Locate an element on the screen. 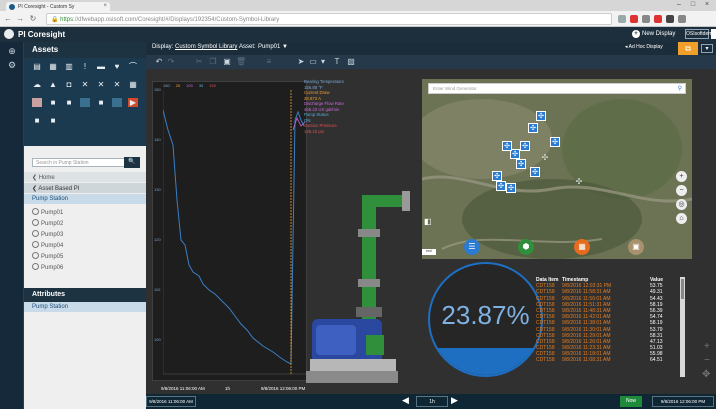 Image resolution: width=716 pixels, height=409 pixels. table-symbol-icon: ▦ is located at coordinates (53, 66).